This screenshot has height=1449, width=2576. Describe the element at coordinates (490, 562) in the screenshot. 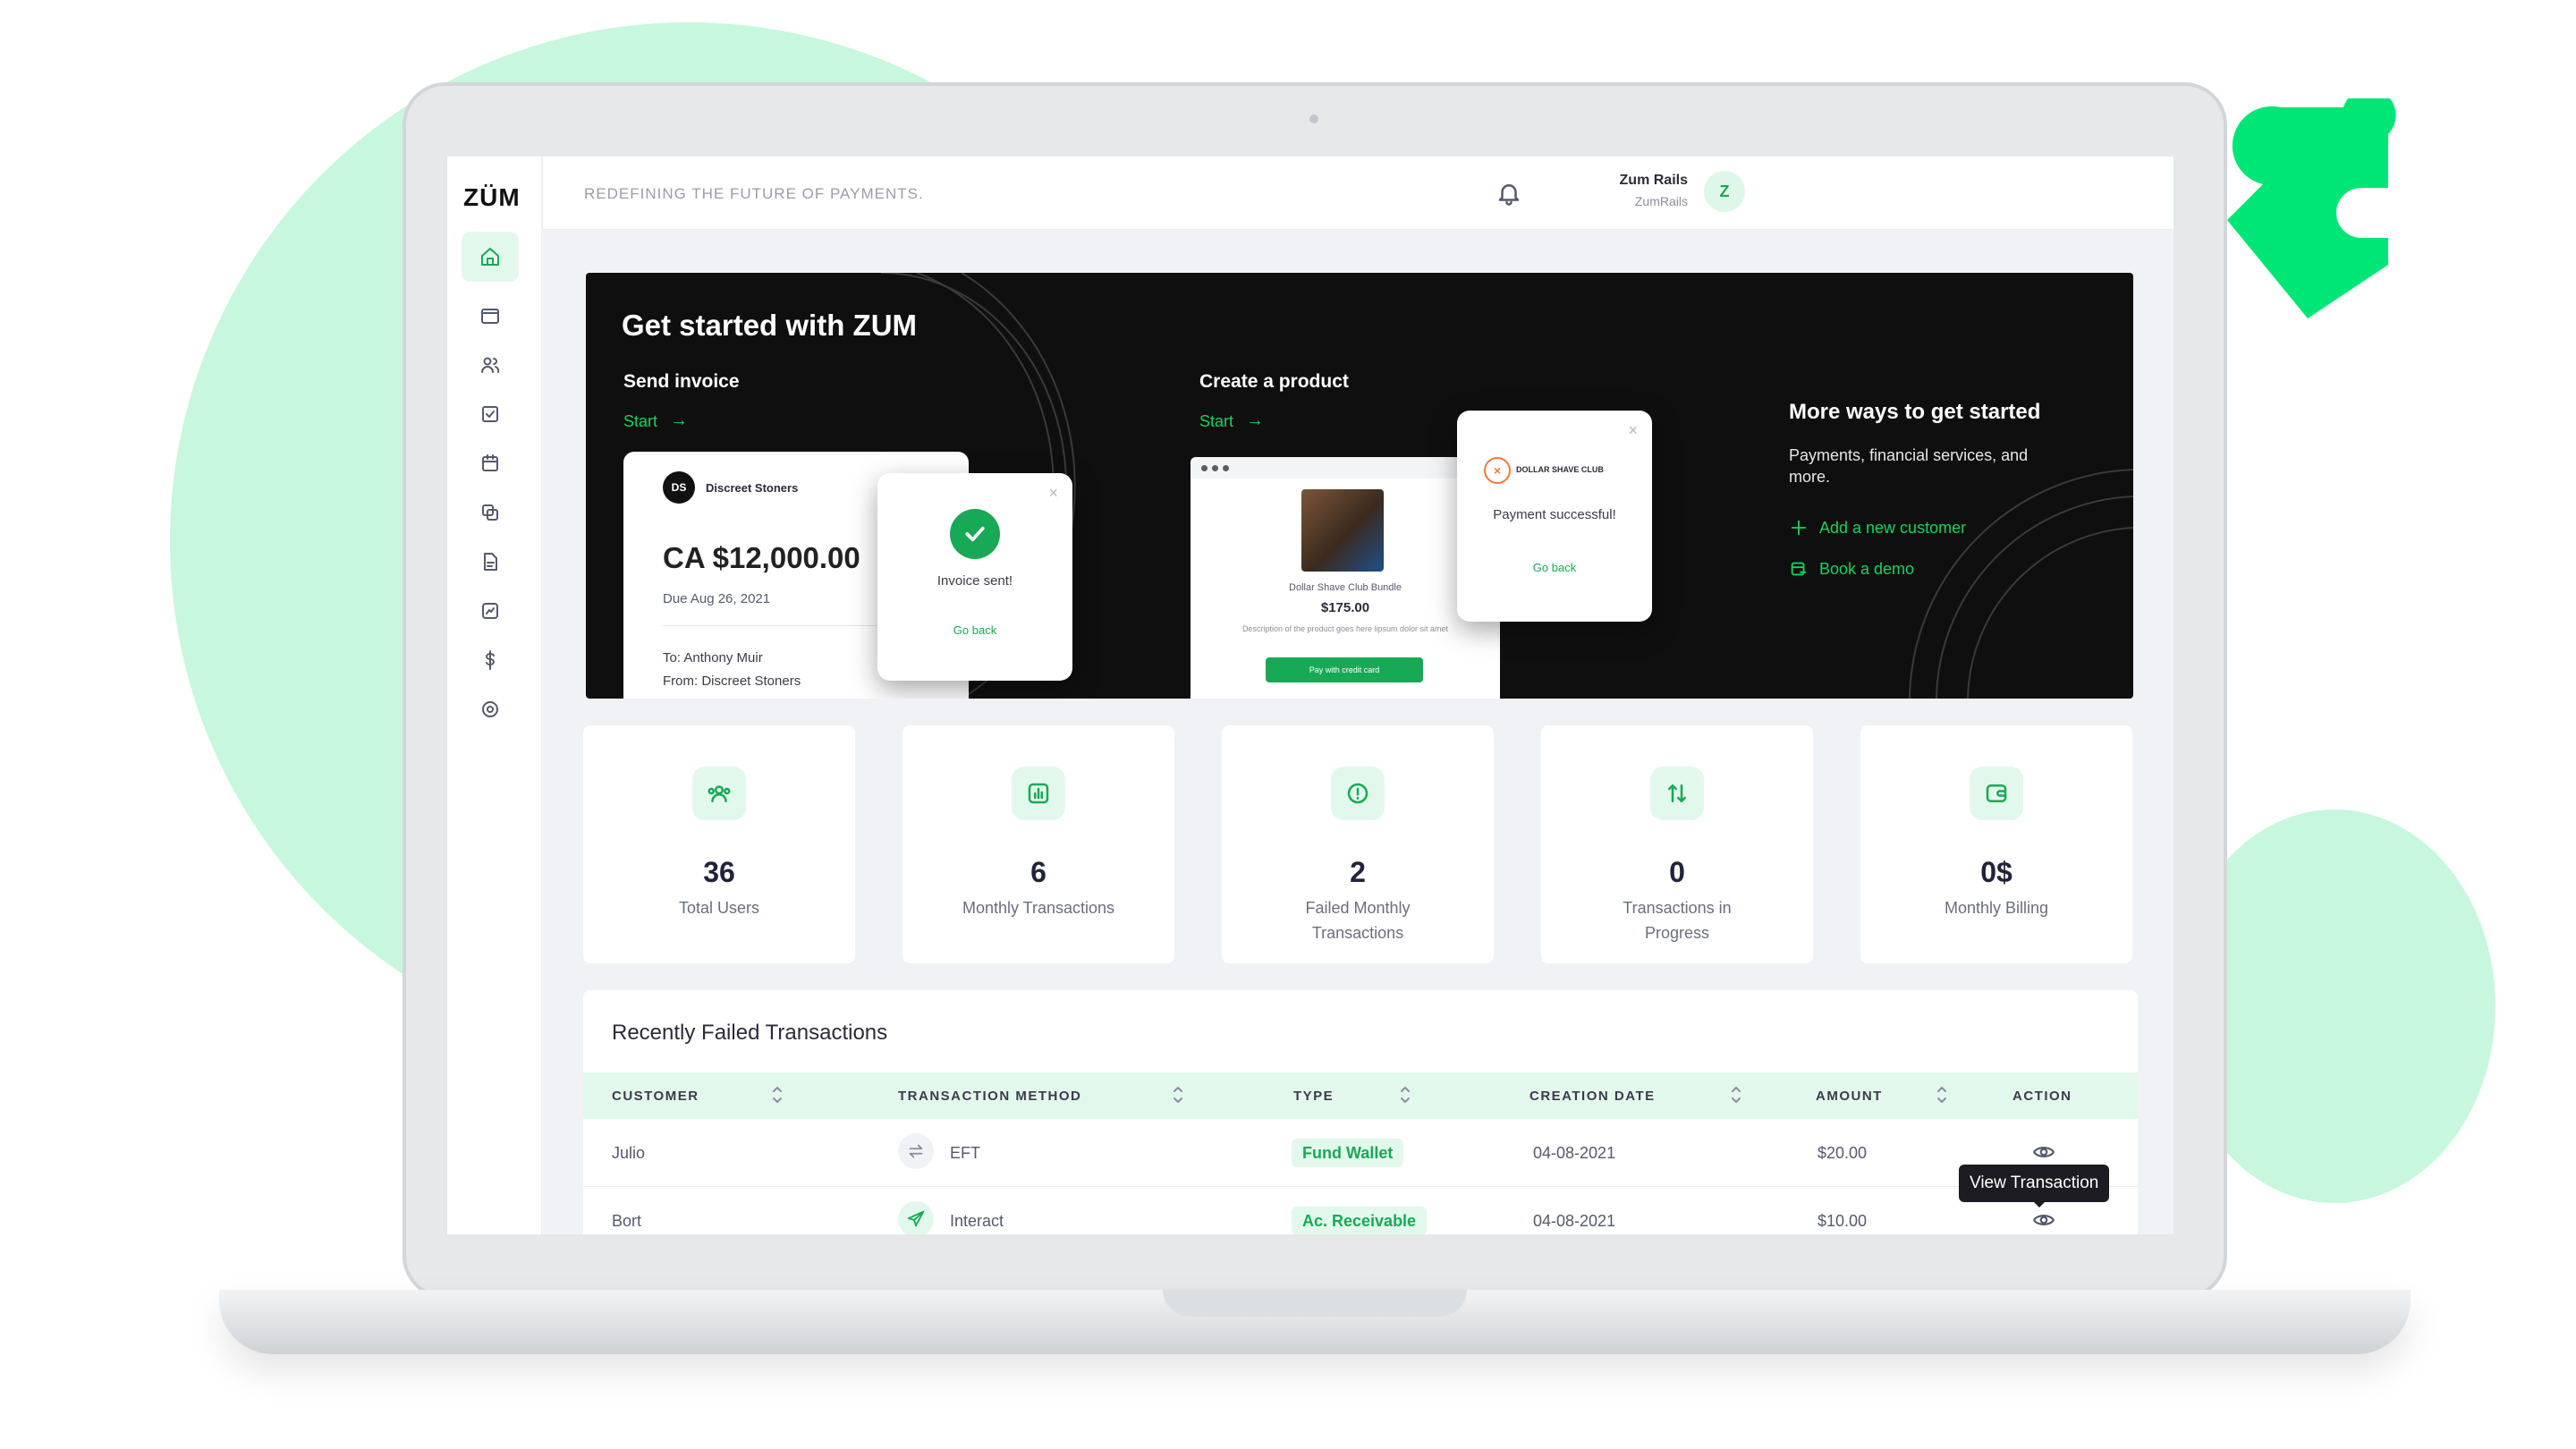

I see `document-icon` at that location.